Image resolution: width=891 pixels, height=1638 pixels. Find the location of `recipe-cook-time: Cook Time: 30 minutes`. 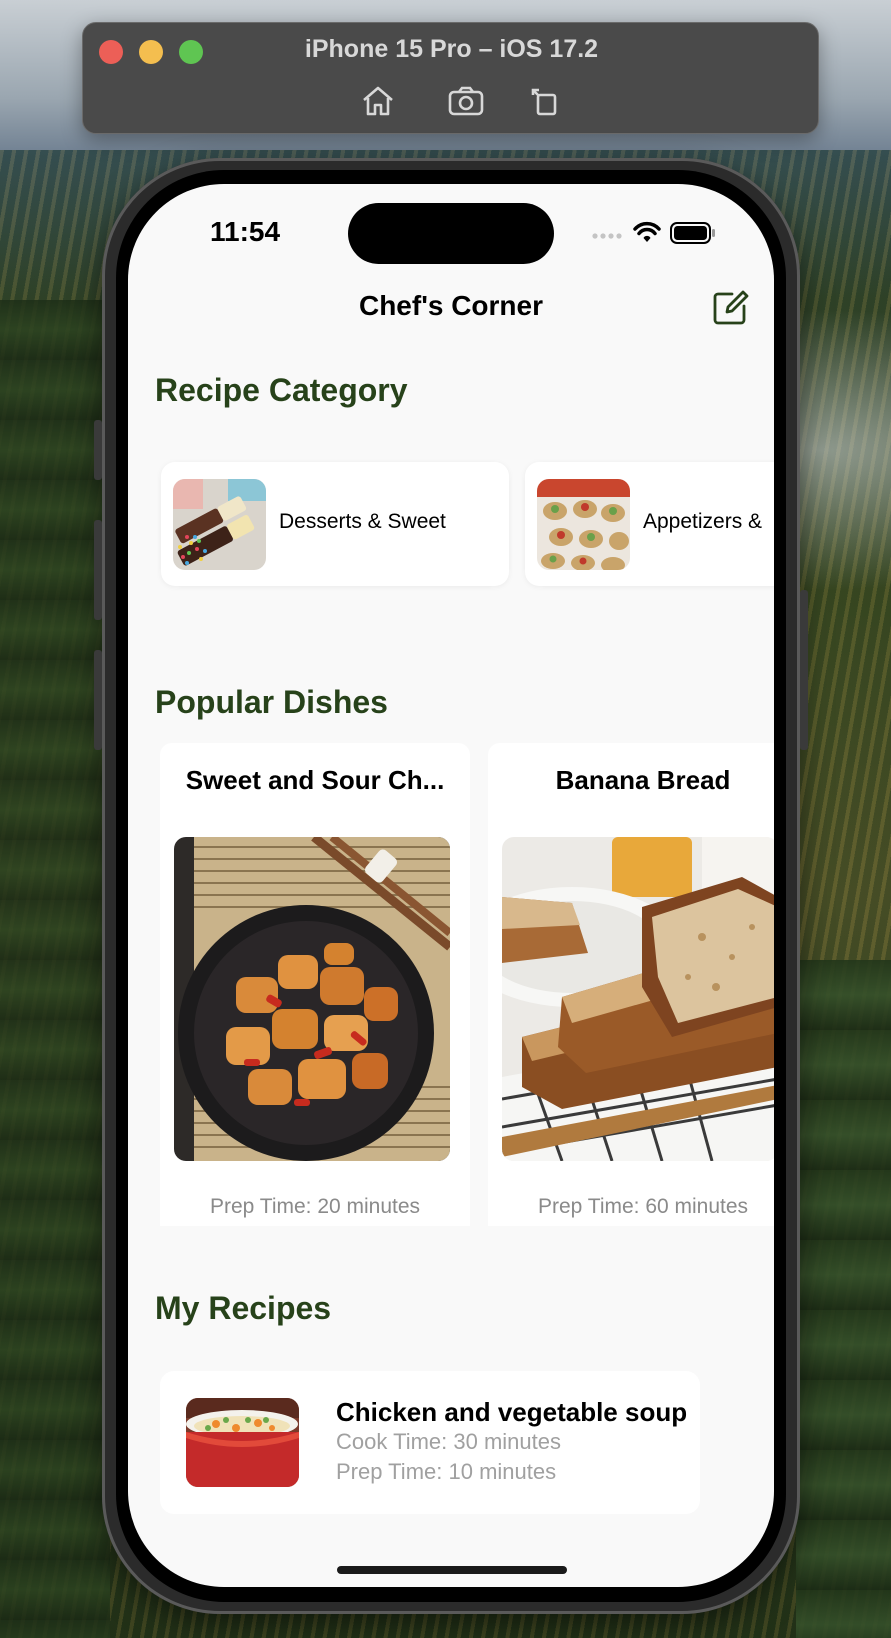

recipe-cook-time: Cook Time: 30 minutes is located at coordinates (448, 1441).